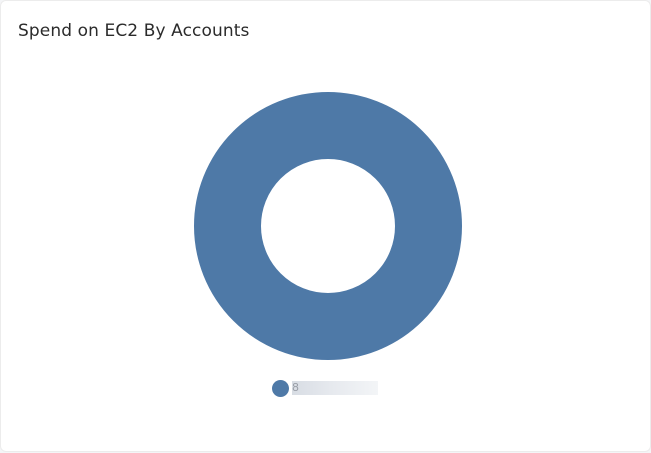 This screenshot has height=453, width=651. Describe the element at coordinates (335, 388) in the screenshot. I see `legend-label: 8` at that location.